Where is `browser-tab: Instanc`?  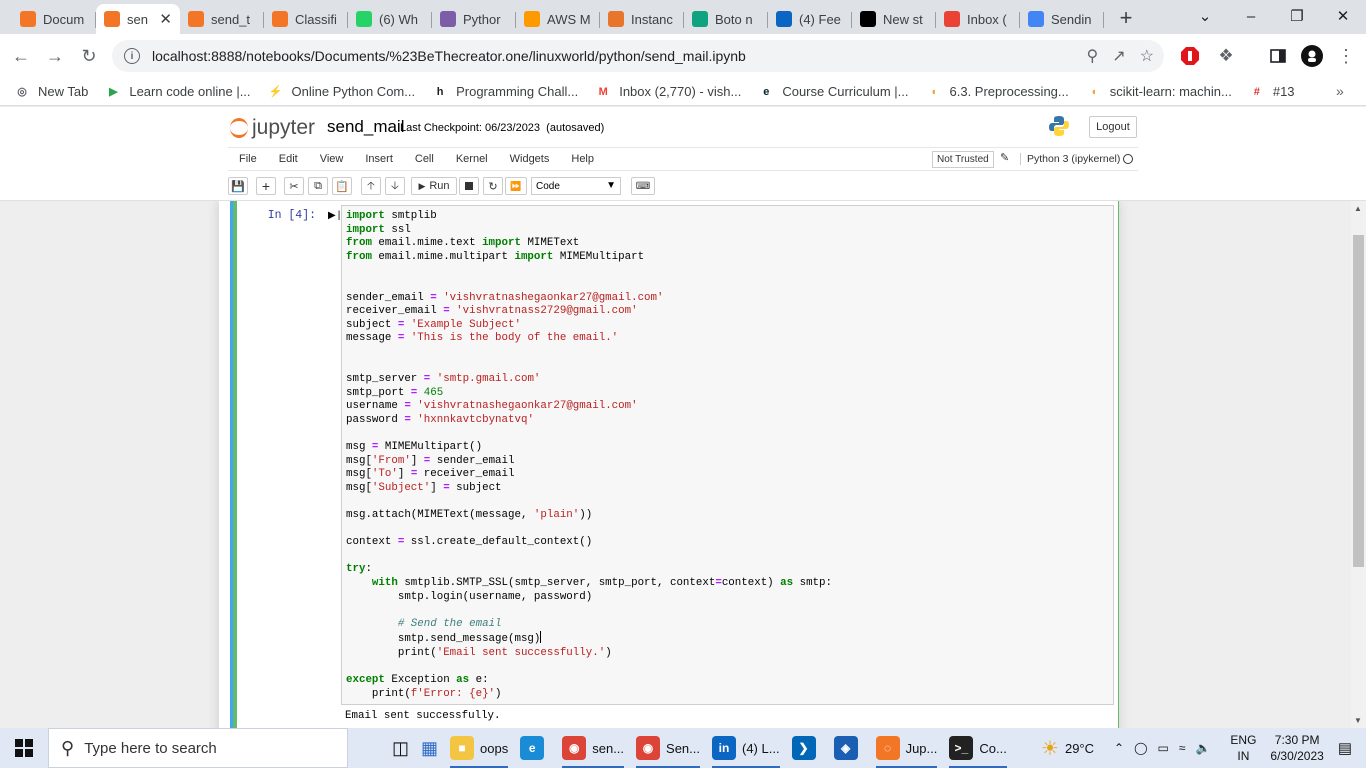 browser-tab: Instanc is located at coordinates (642, 19).